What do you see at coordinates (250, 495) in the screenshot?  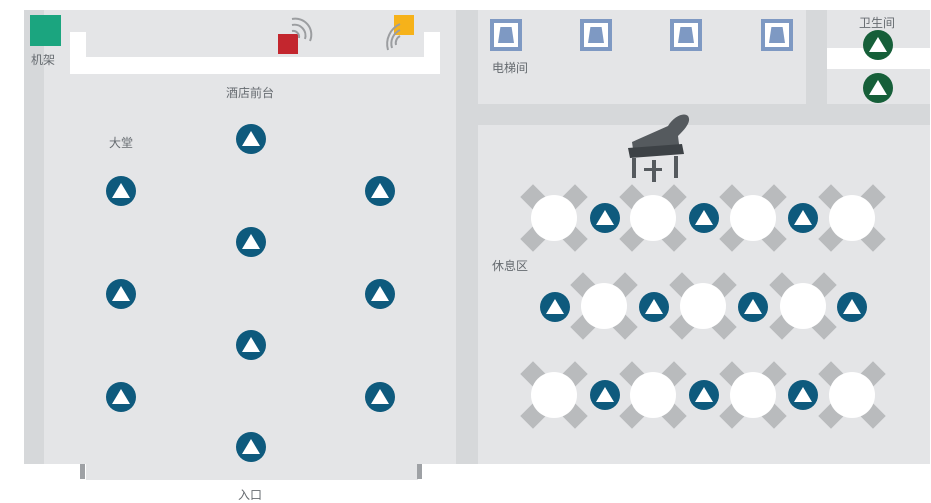 I see `entrance-label: 入口` at bounding box center [250, 495].